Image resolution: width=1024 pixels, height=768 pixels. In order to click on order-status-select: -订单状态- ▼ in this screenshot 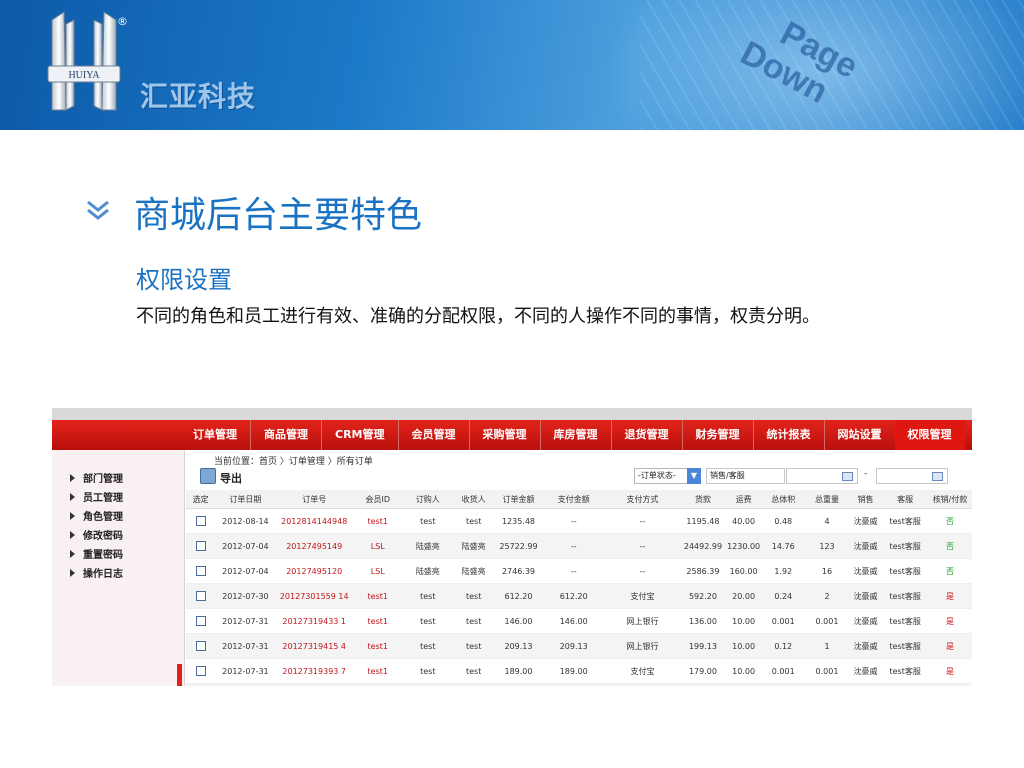, I will do `click(667, 476)`.